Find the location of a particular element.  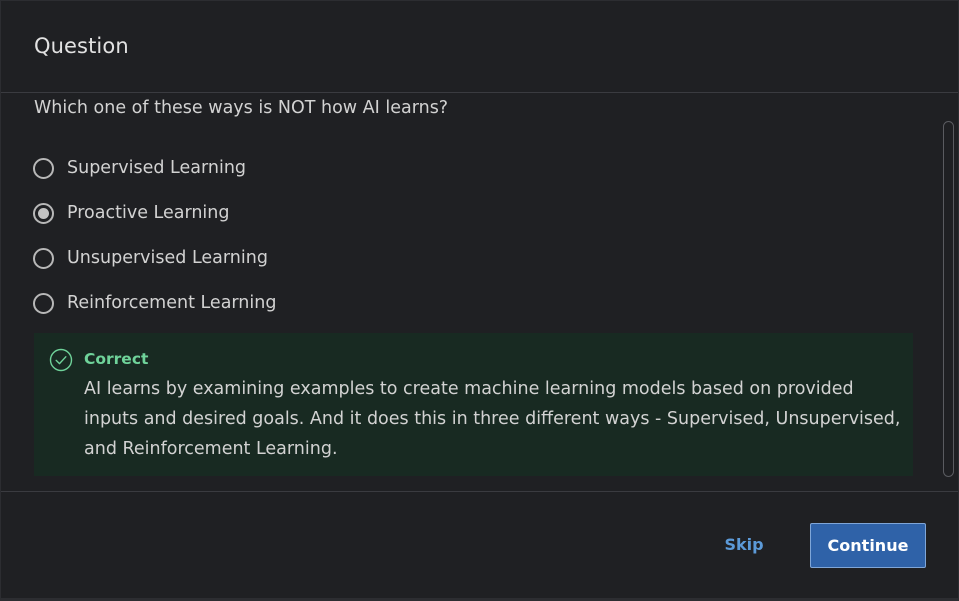

option-proactive-learning: Proactive Learning is located at coordinates (131, 213).